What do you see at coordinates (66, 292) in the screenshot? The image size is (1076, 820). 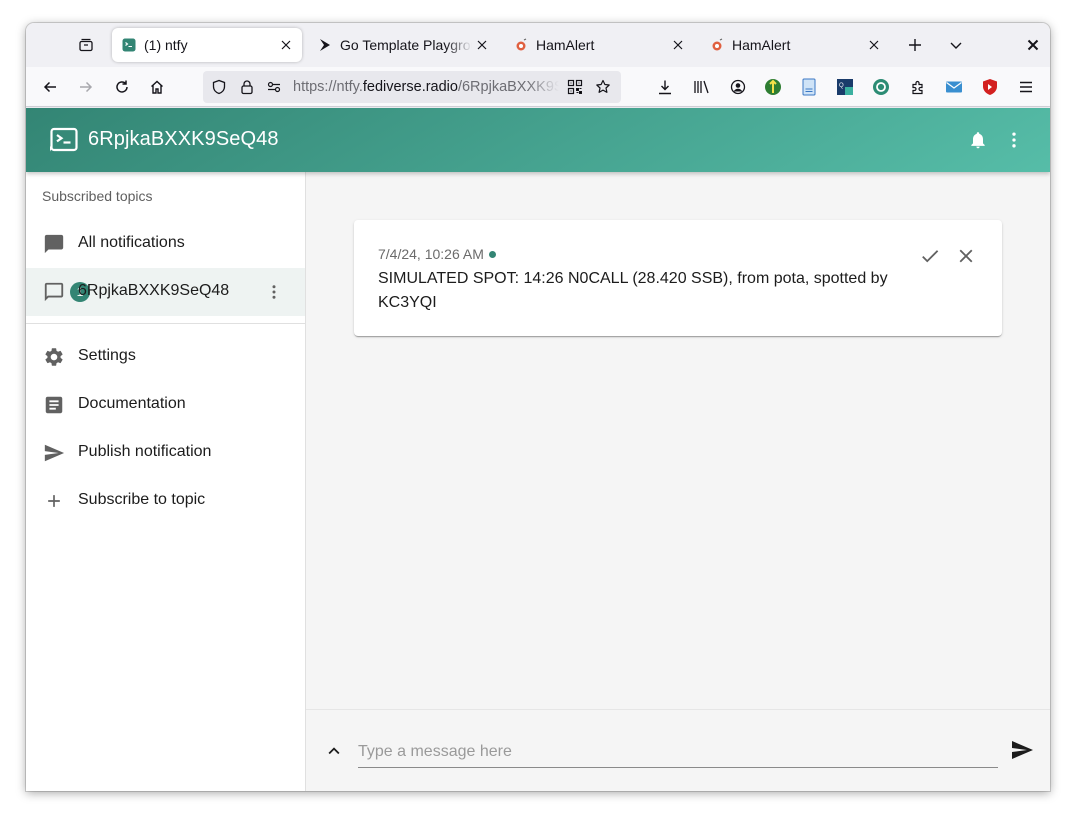 I see `chat-outline-icon: 1` at bounding box center [66, 292].